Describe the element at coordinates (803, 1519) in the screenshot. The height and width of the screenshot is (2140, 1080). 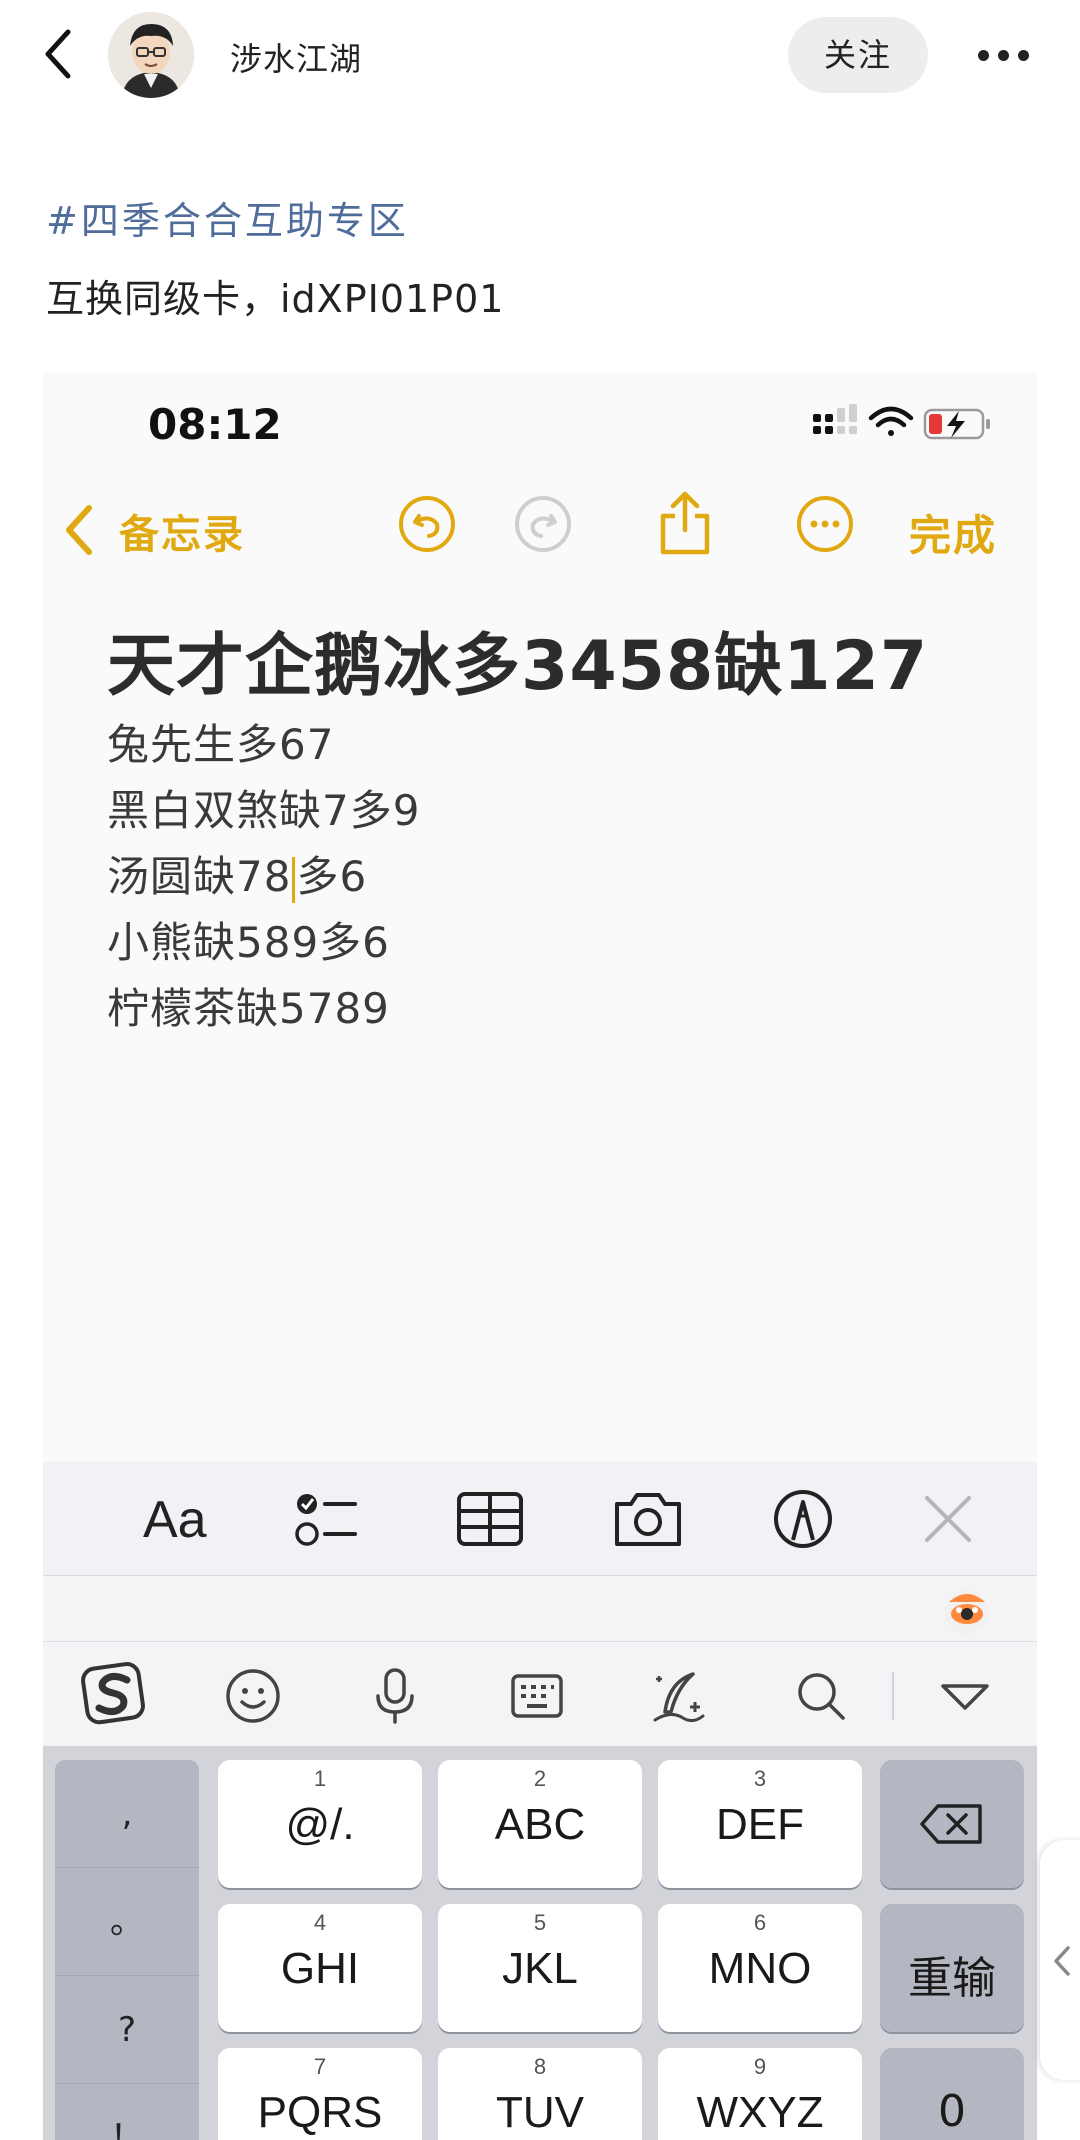
I see `markup-icon` at that location.